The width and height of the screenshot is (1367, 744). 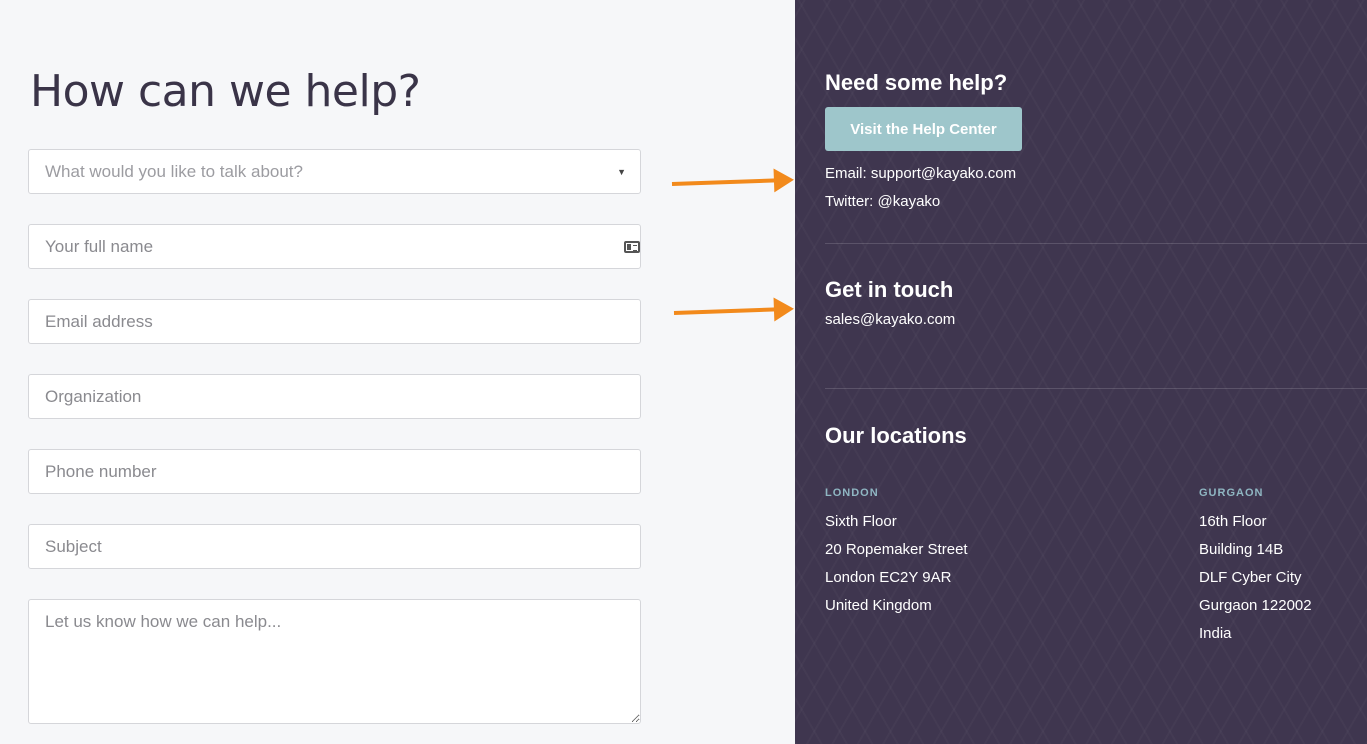 What do you see at coordinates (882, 201) in the screenshot?
I see `twitter-link: Twitter: @kayako` at bounding box center [882, 201].